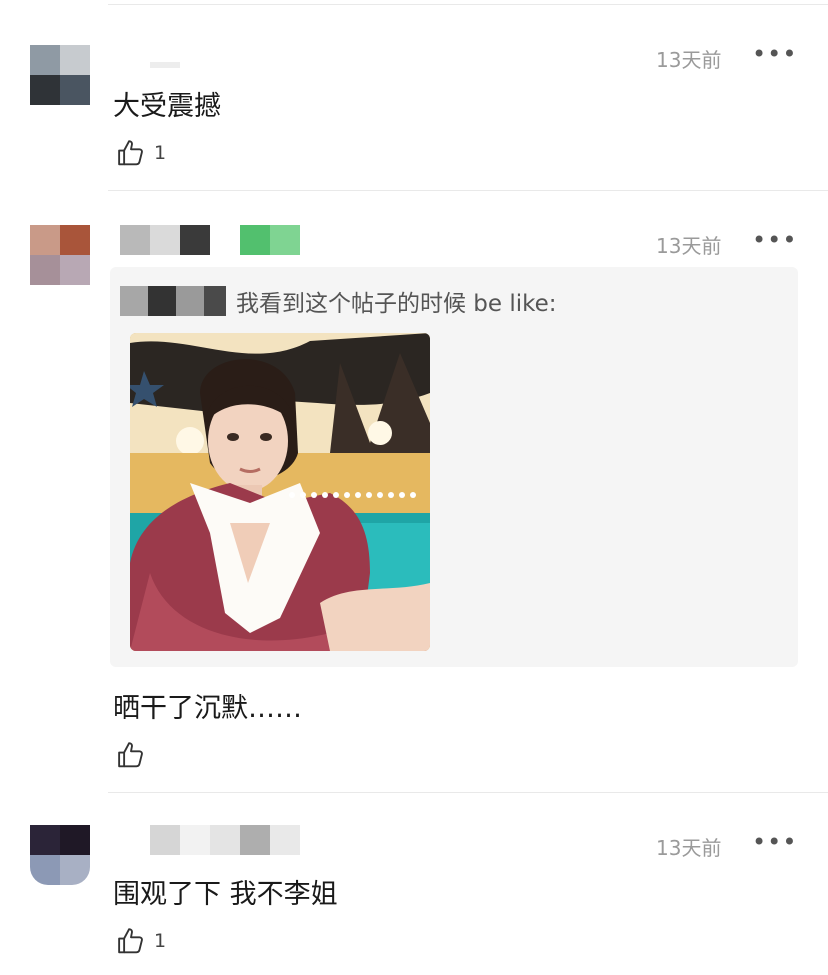 The width and height of the screenshot is (828, 975). I want to click on comment-text: 大受震撼, so click(167, 106).